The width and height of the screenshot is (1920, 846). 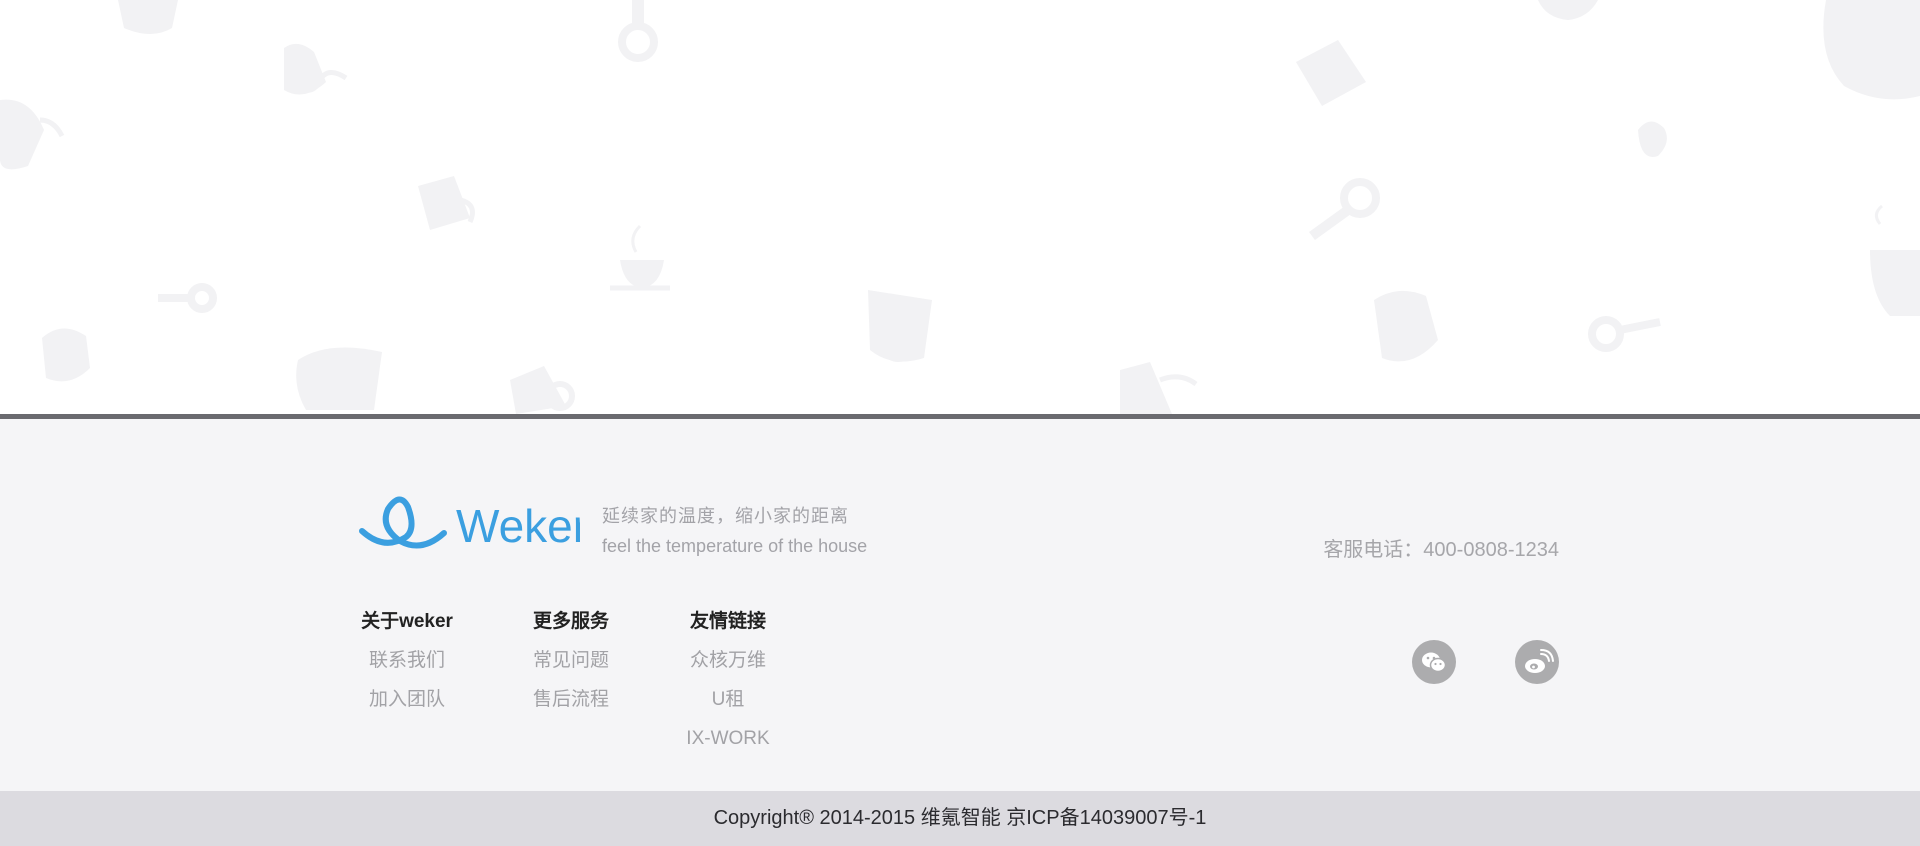 What do you see at coordinates (728, 699) in the screenshot?
I see `link-u-zu: U租` at bounding box center [728, 699].